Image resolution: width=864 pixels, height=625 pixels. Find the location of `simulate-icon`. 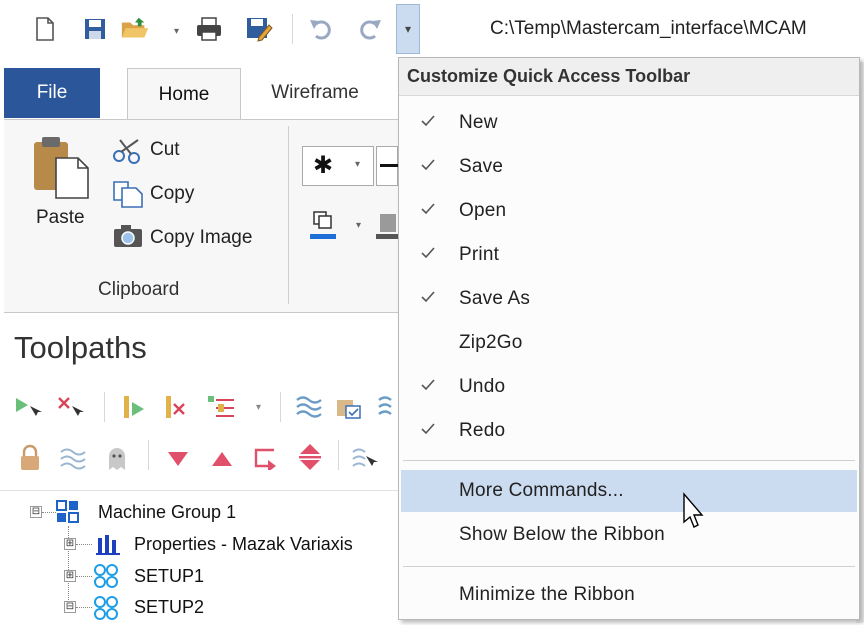

simulate-icon is located at coordinates (386, 409).